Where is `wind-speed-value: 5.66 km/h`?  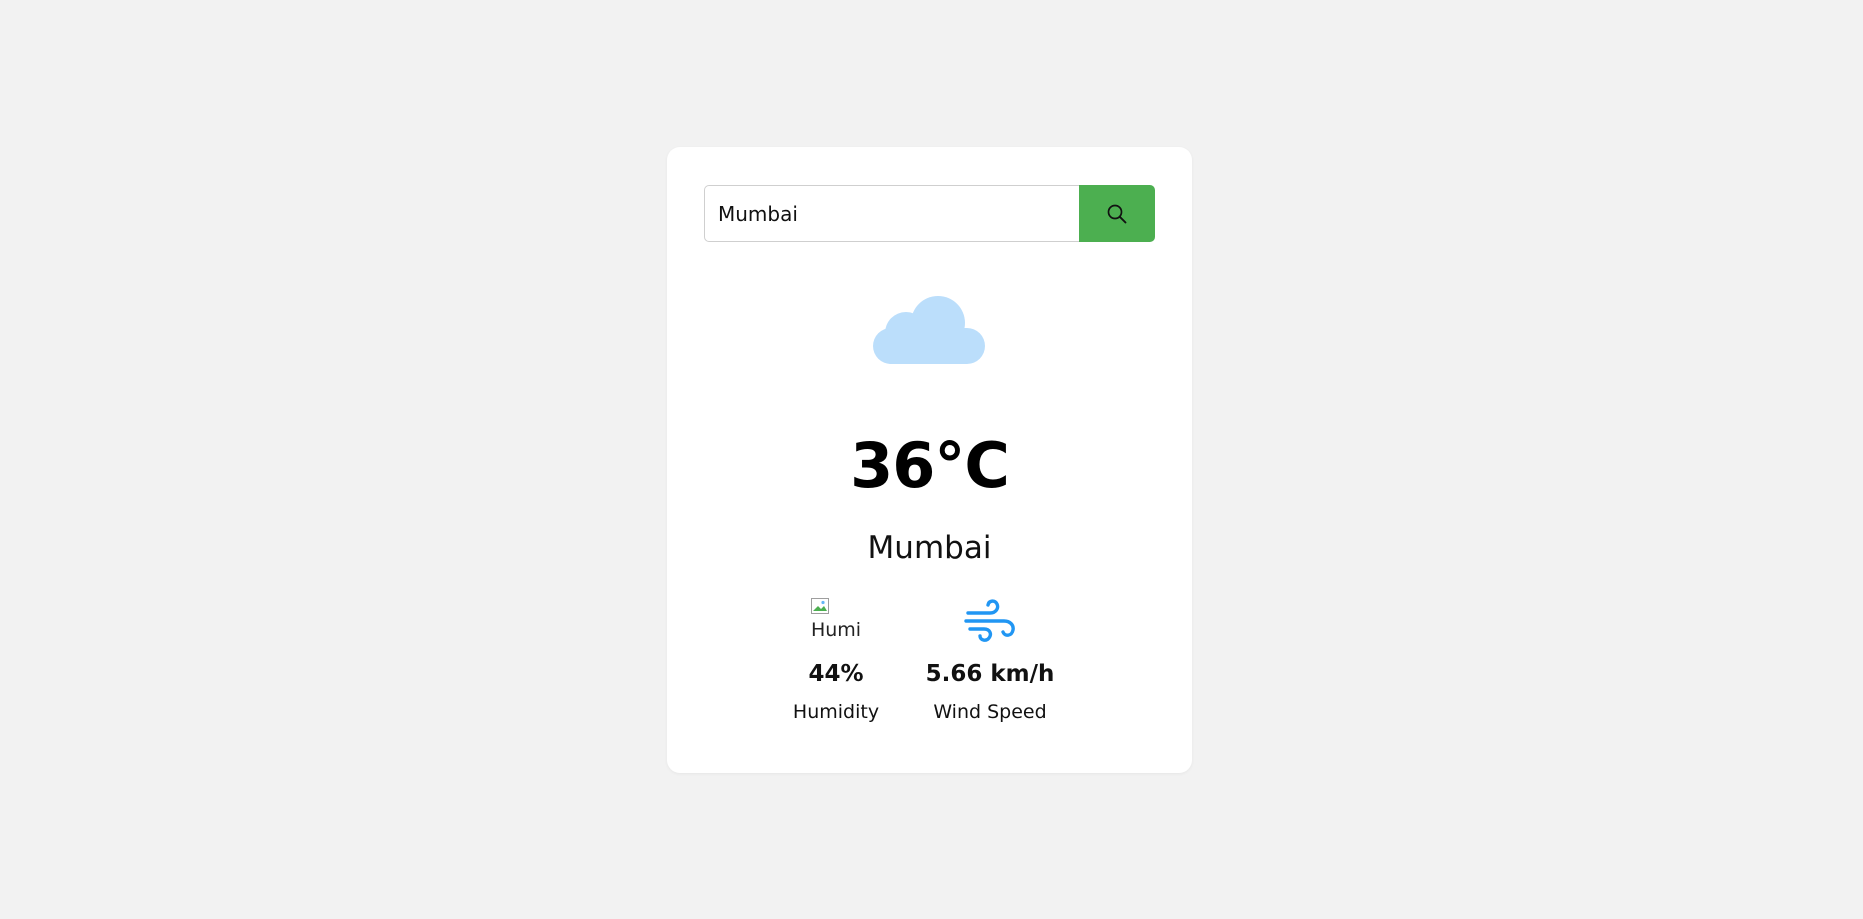 wind-speed-value: 5.66 km/h is located at coordinates (990, 674).